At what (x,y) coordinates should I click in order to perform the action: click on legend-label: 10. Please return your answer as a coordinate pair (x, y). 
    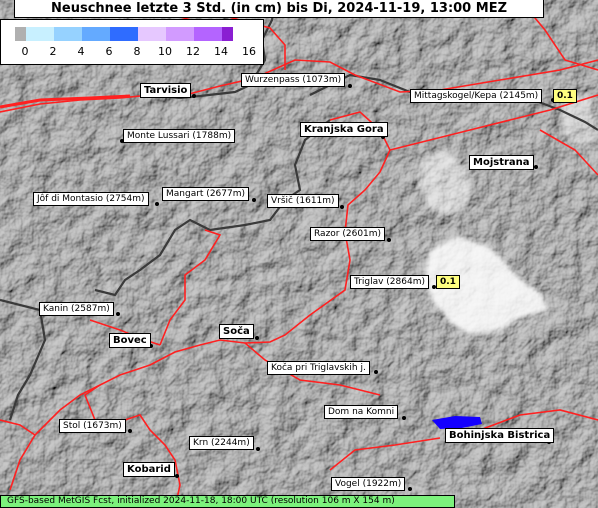
    Looking at the image, I should click on (165, 51).